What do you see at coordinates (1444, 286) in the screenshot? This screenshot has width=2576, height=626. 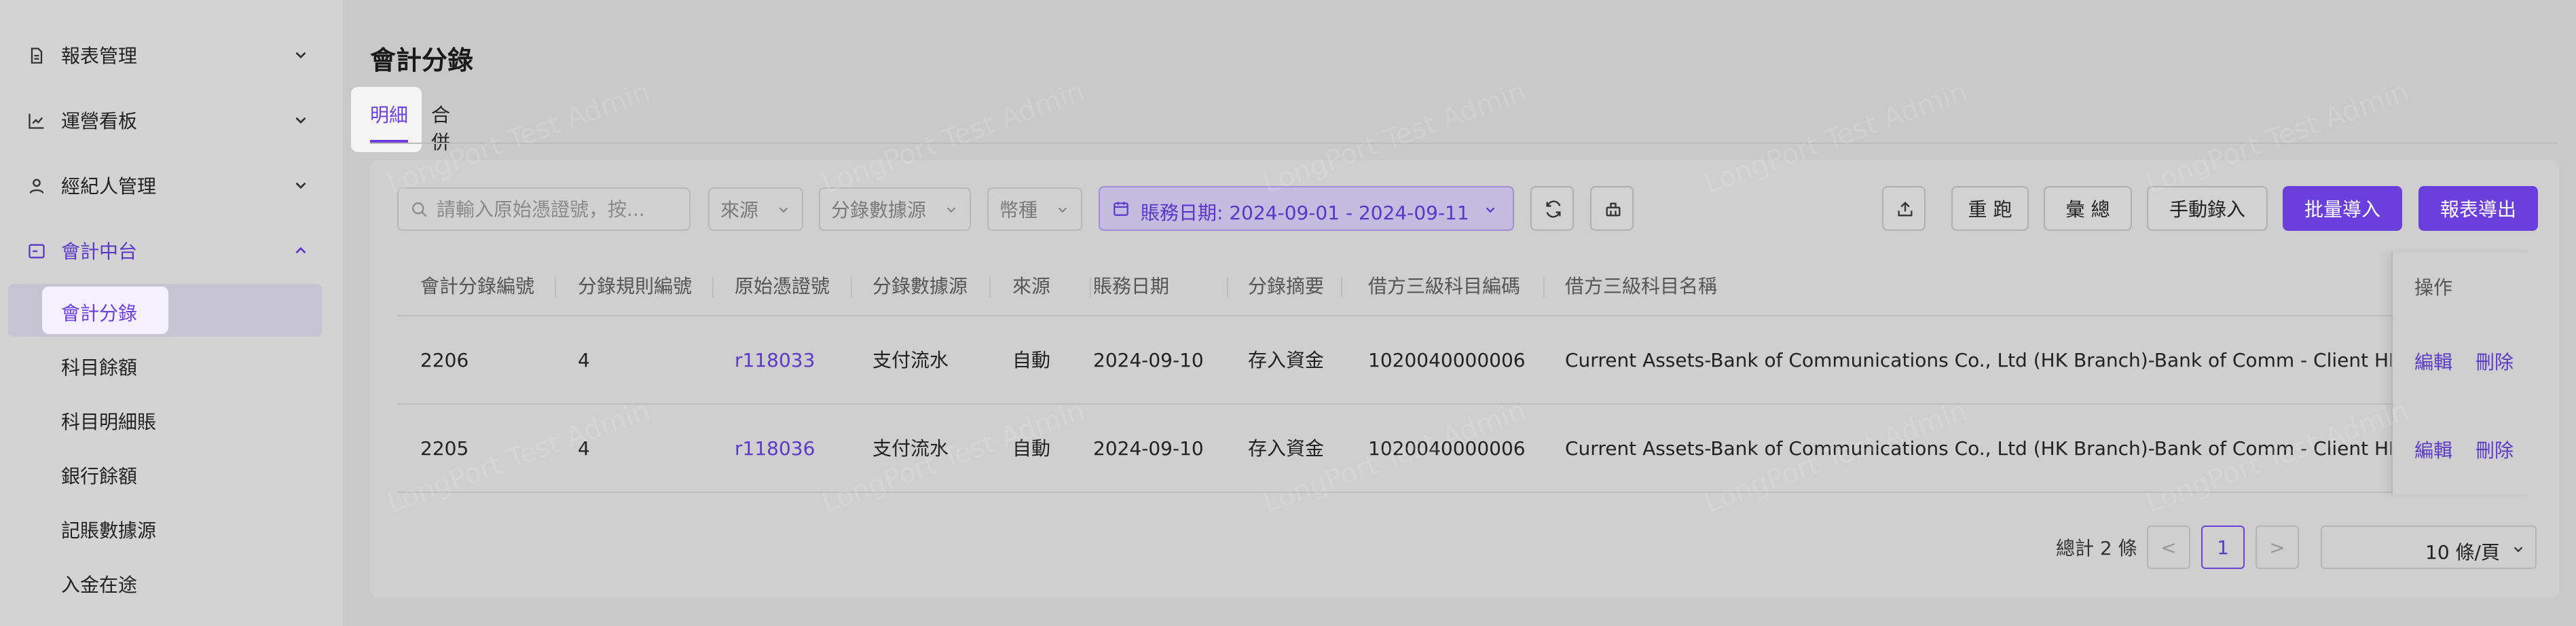 I see `column-header: 借方三級科目編碼` at bounding box center [1444, 286].